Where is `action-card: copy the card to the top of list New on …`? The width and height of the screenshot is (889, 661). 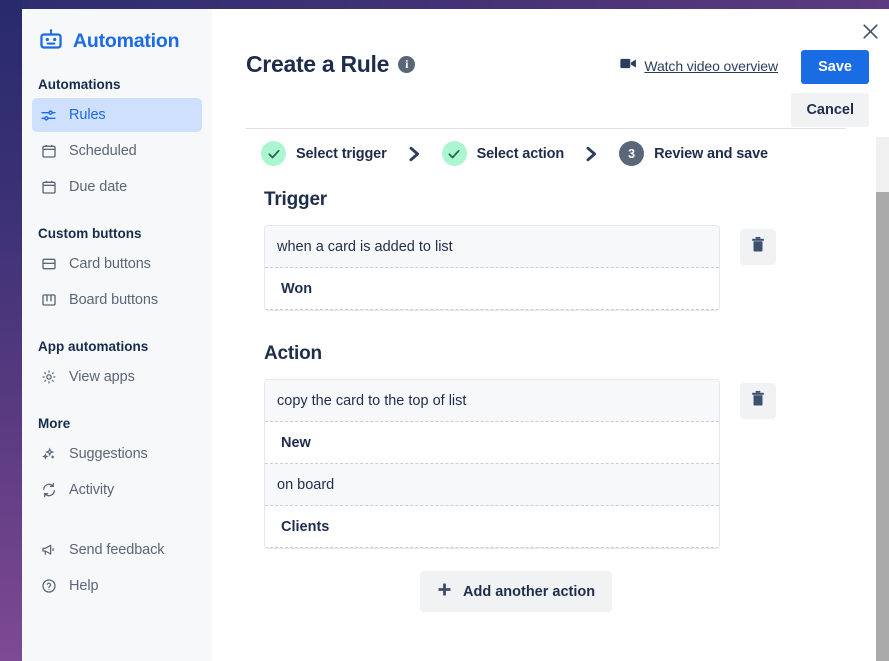
action-card: copy the card to the top of list New on … is located at coordinates (492, 464).